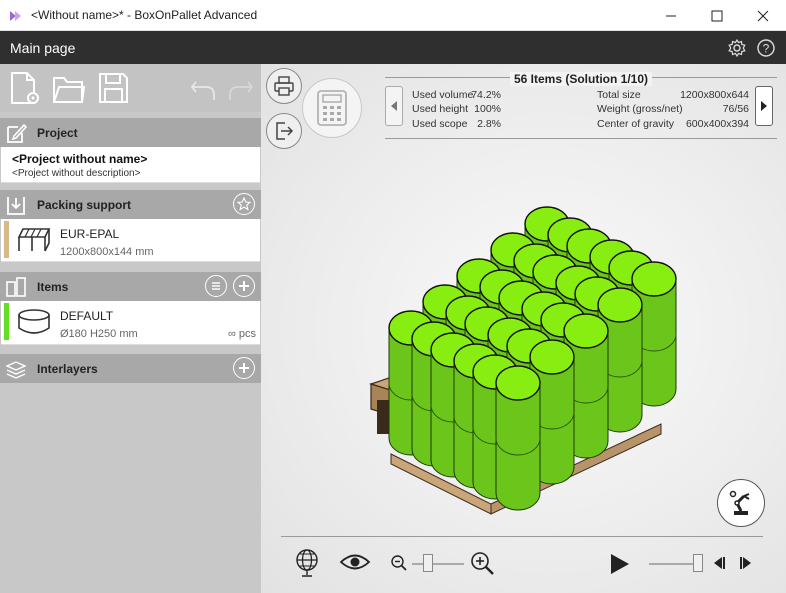 The image size is (786, 593). I want to click on add-interlayer-button, so click(244, 368).